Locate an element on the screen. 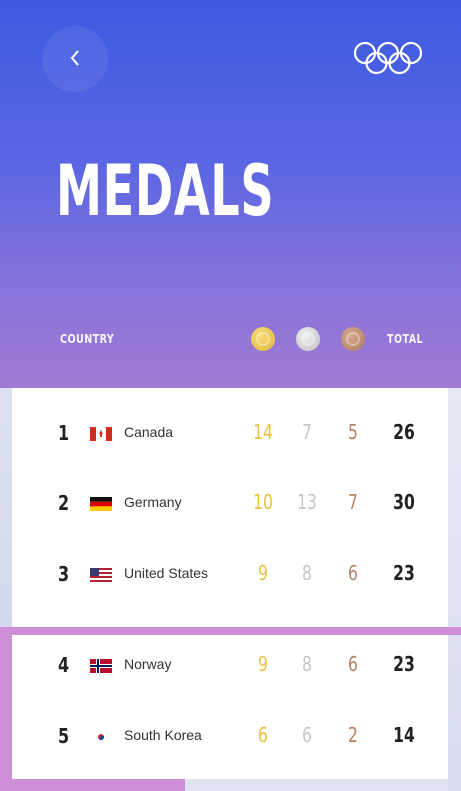 The width and height of the screenshot is (461, 791). rank: 5 is located at coordinates (64, 736).